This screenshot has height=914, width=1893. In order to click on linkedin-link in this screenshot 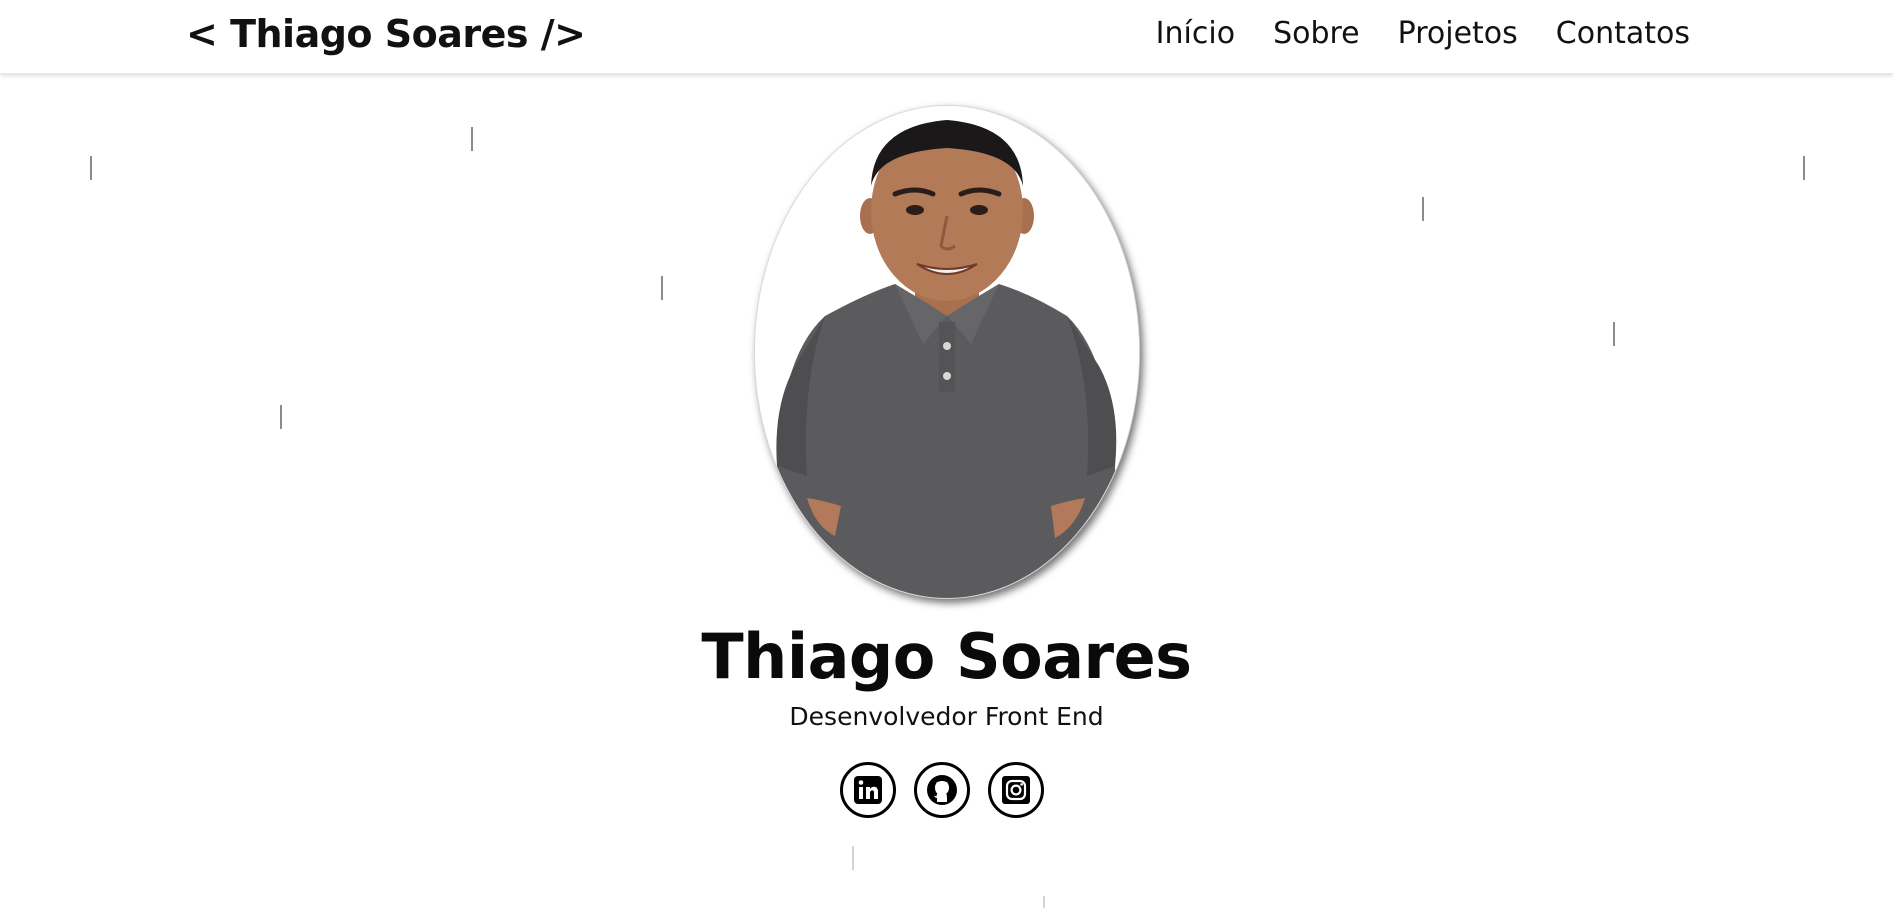, I will do `click(868, 790)`.